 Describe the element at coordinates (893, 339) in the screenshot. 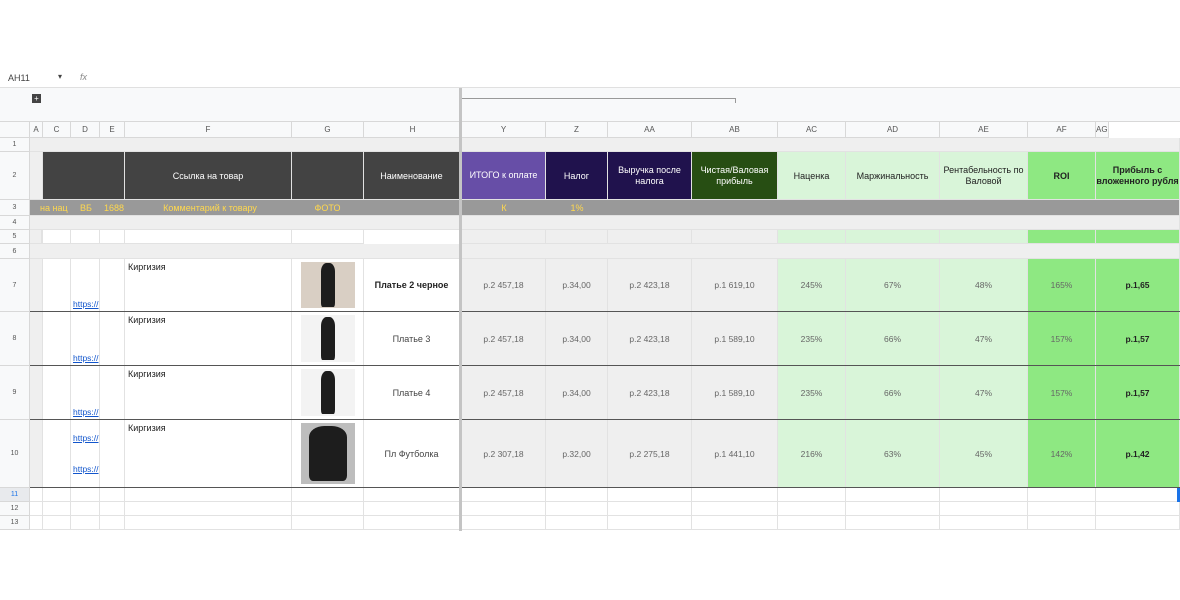

I see `value-margin: 66%` at that location.